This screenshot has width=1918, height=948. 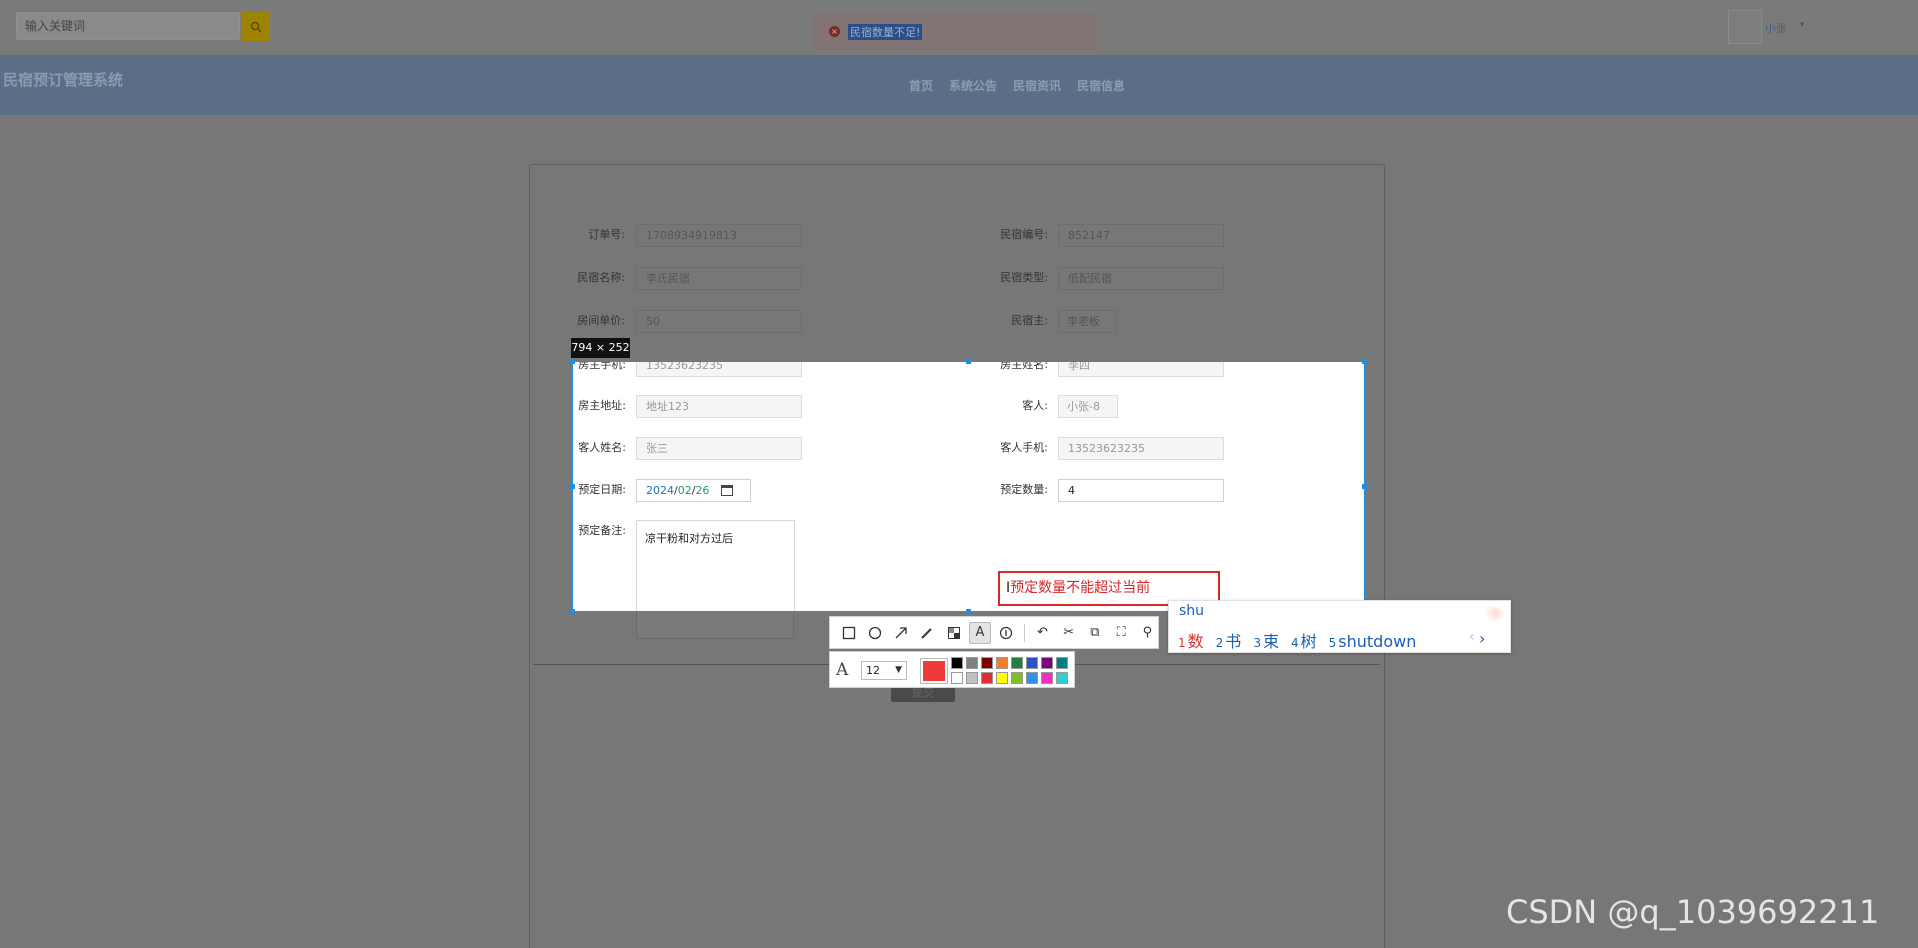 I want to click on ellipse-icon, so click(x=874, y=633).